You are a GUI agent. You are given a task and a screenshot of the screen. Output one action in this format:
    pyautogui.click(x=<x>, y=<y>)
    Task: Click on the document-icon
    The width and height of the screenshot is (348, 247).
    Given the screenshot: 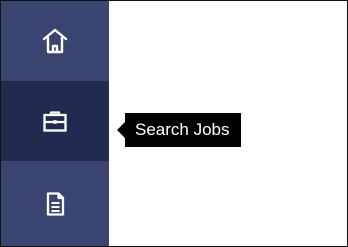 What is the action you would take?
    pyautogui.click(x=55, y=204)
    